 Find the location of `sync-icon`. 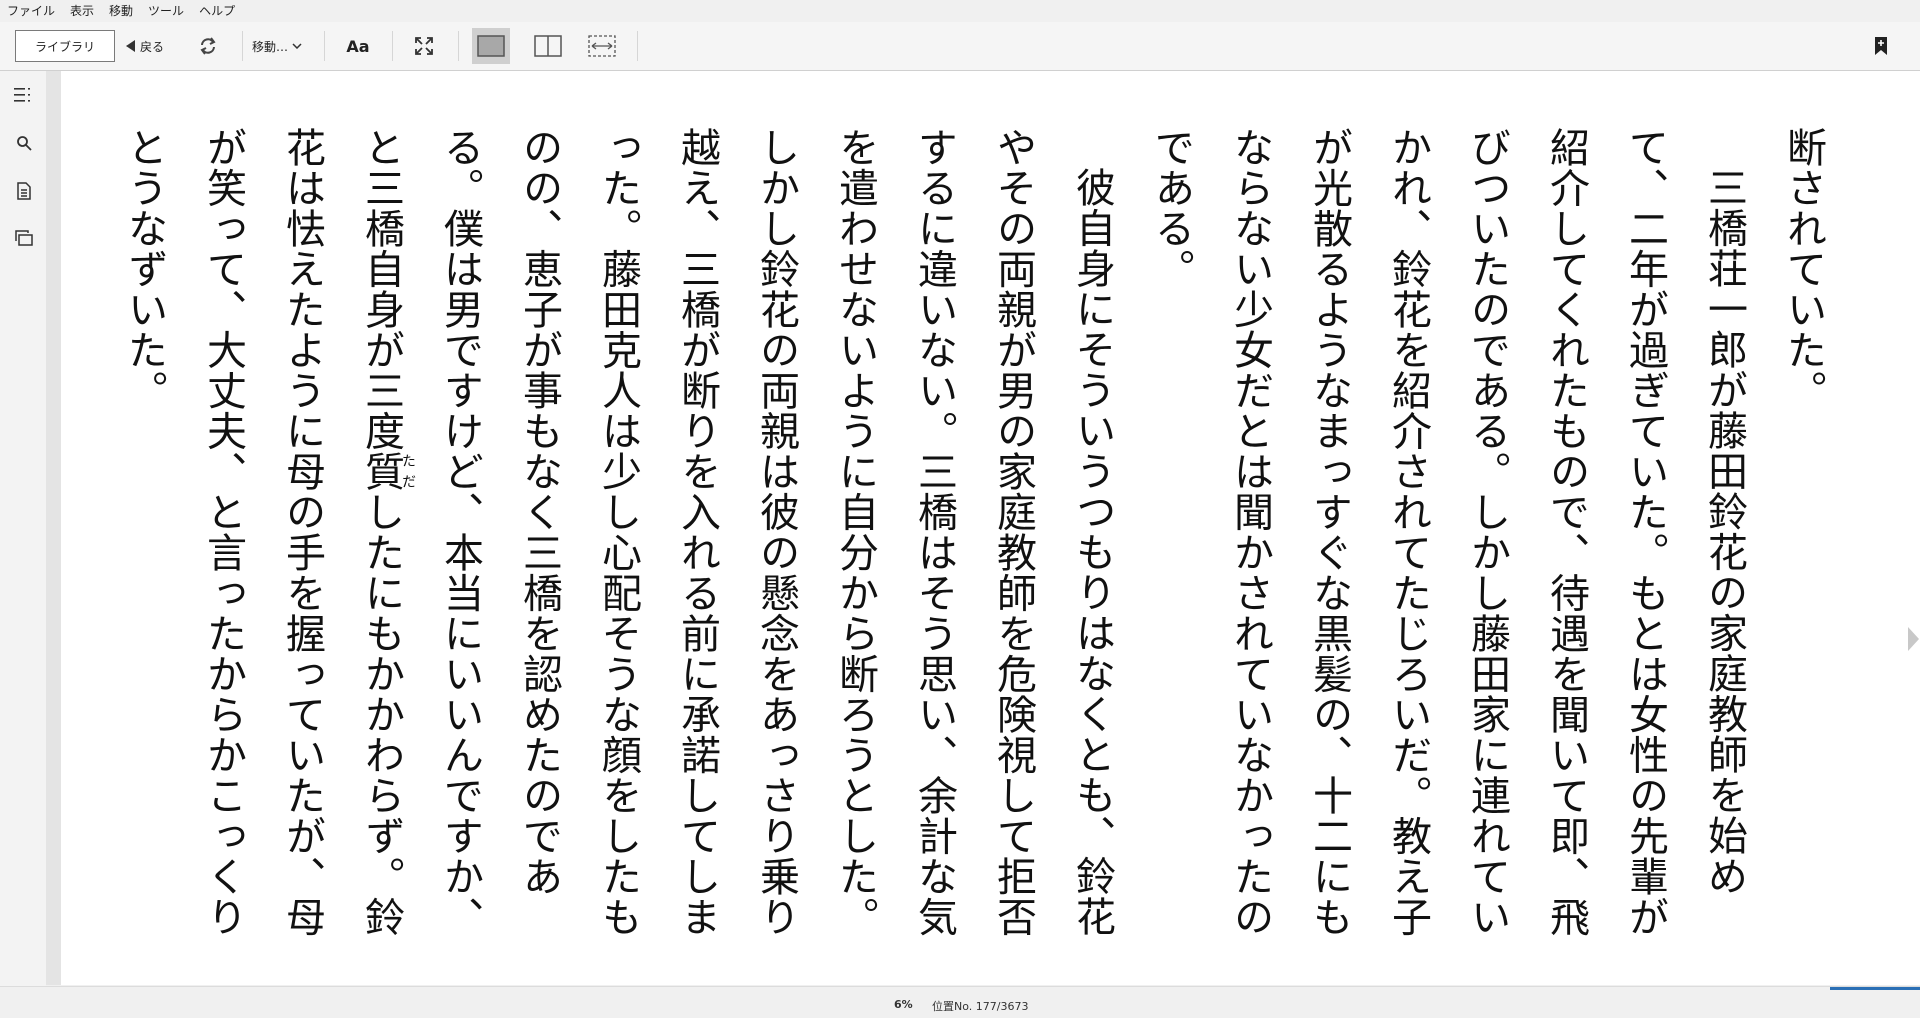

sync-icon is located at coordinates (208, 46).